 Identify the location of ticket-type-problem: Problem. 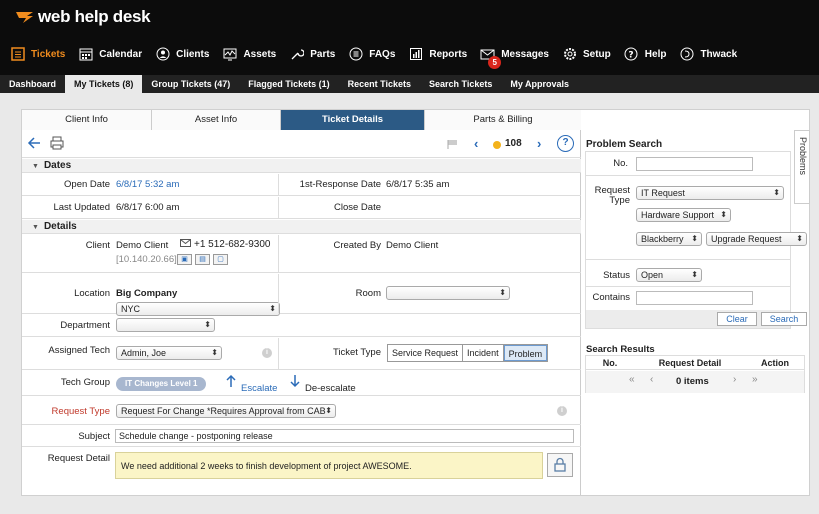
(525, 353).